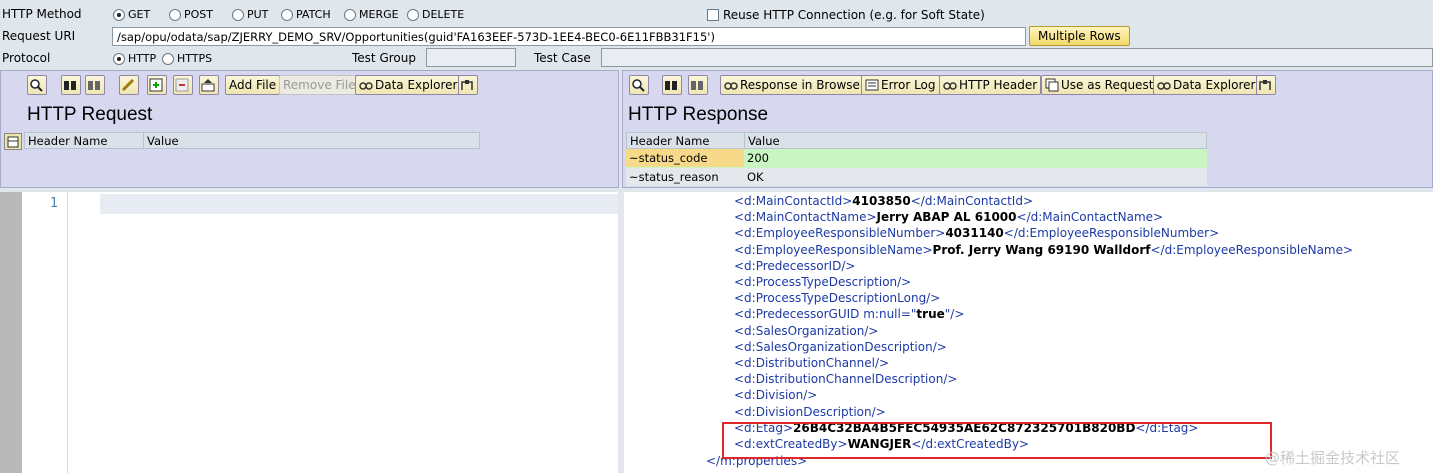  What do you see at coordinates (946, 217) in the screenshot?
I see `xml-value: Jerry ABAP AL 61000` at bounding box center [946, 217].